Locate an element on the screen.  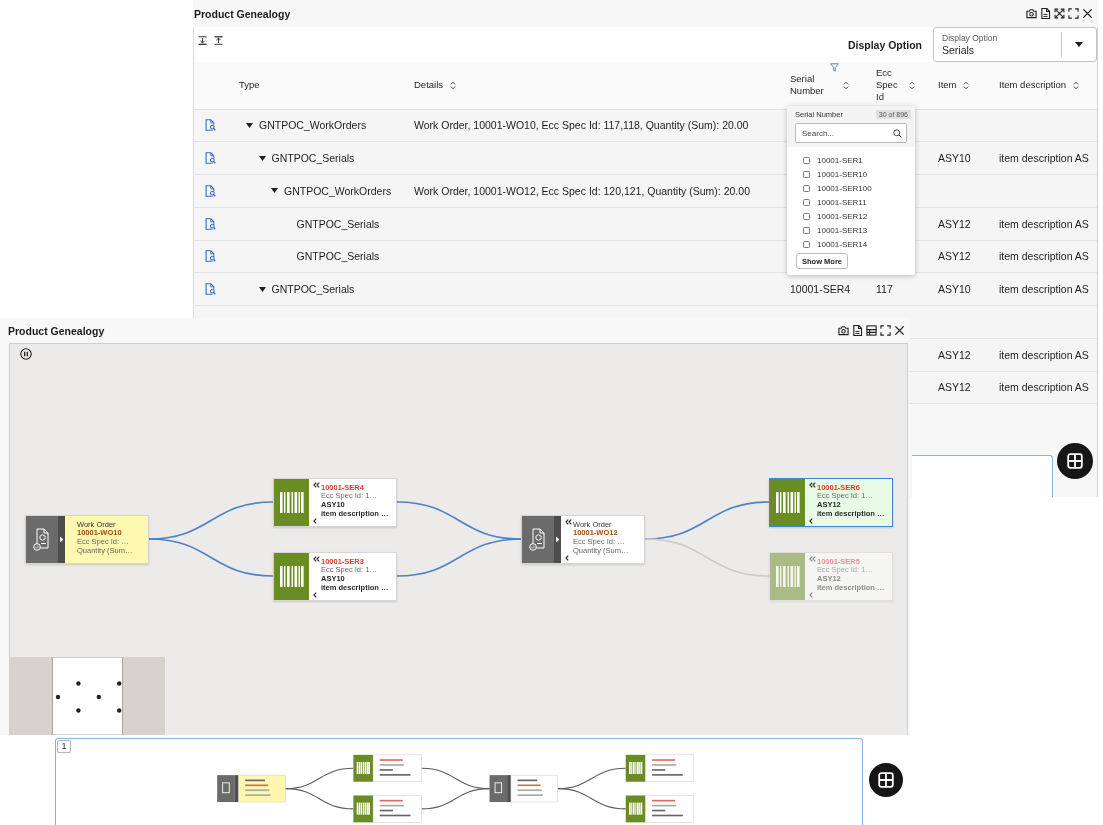
filter-option: 10001-SER1 is located at coordinates (833, 160).